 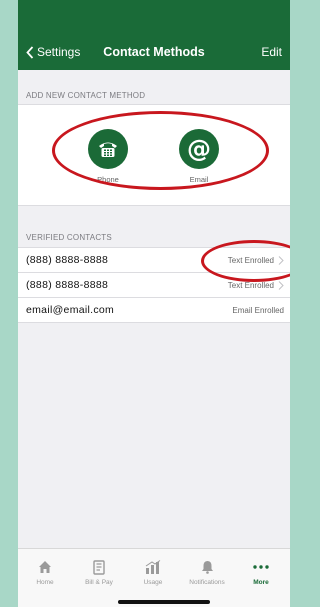 What do you see at coordinates (45, 582) in the screenshot?
I see `tab-label: Home` at bounding box center [45, 582].